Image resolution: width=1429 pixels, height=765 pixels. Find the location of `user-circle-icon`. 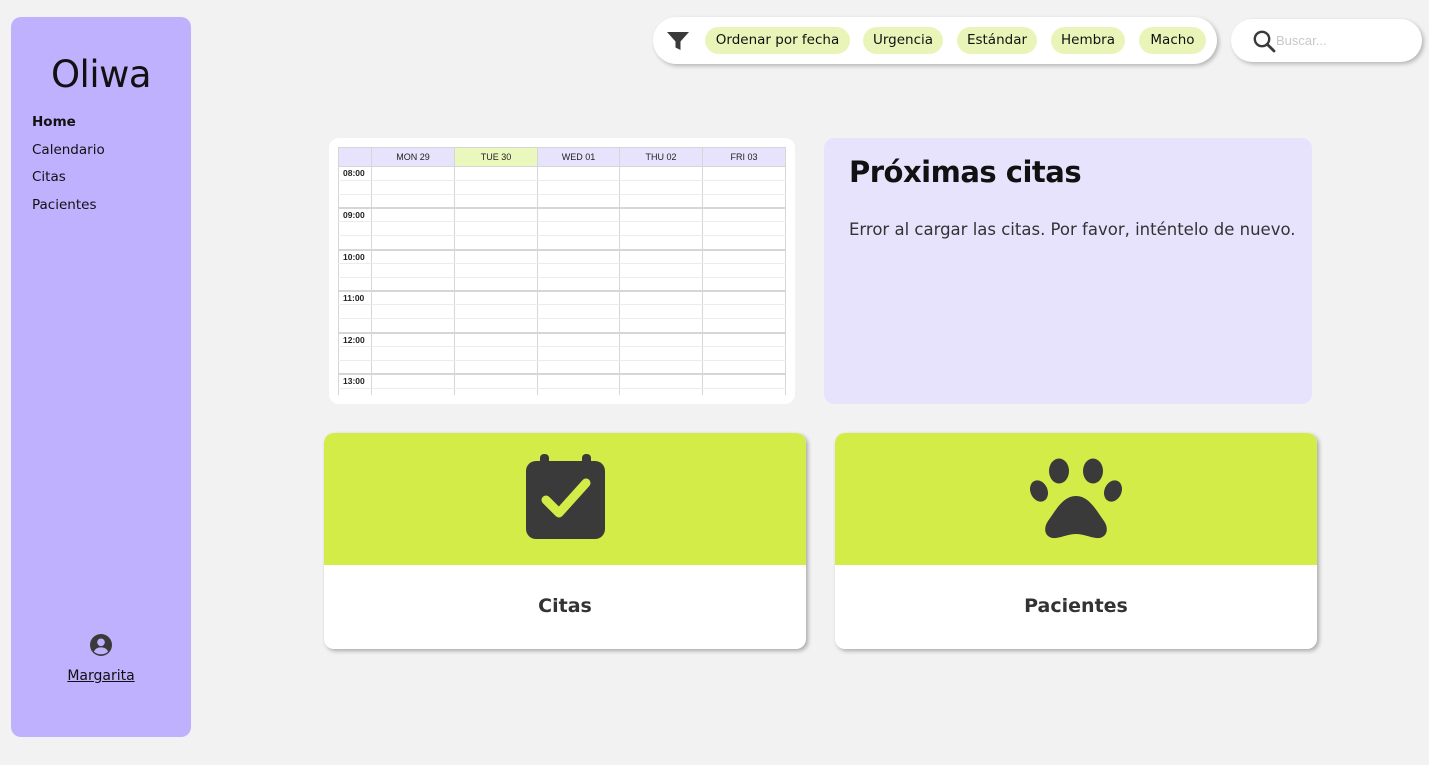

user-circle-icon is located at coordinates (101, 645).